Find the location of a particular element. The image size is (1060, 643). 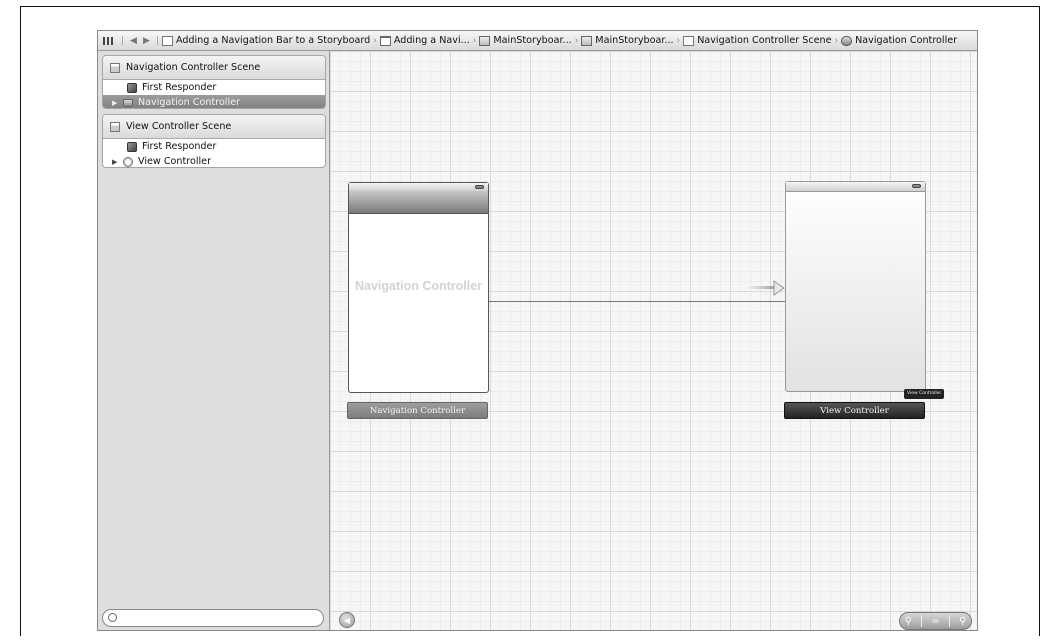

zoom-in-icon: ⚲ is located at coordinates (962, 621).